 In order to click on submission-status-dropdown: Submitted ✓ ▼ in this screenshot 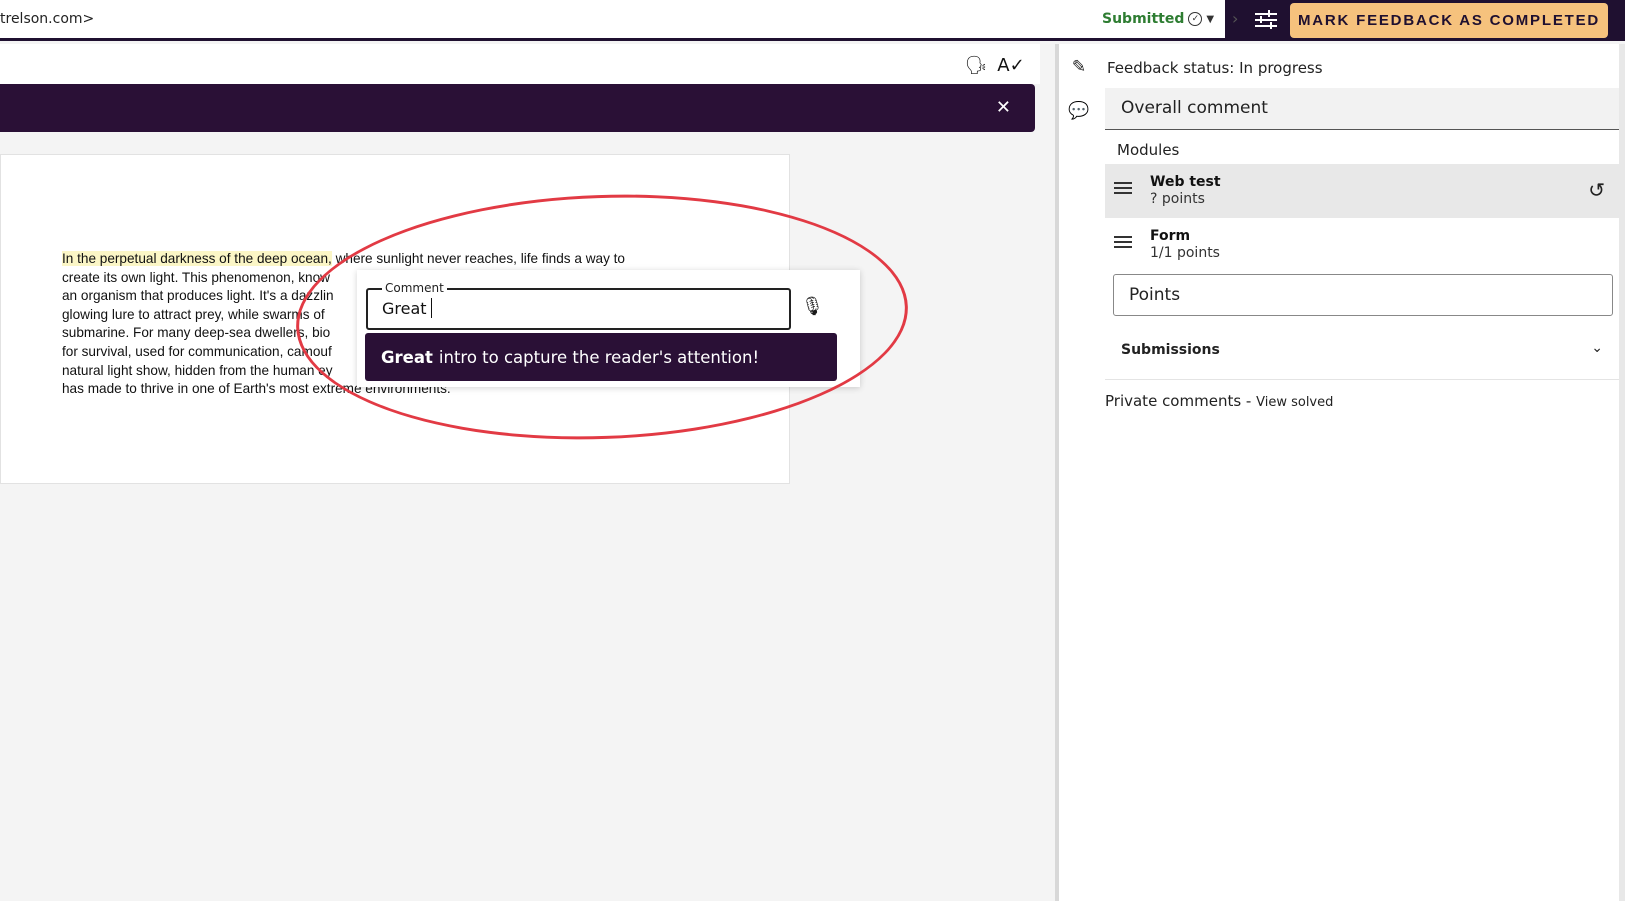, I will do `click(1158, 19)`.